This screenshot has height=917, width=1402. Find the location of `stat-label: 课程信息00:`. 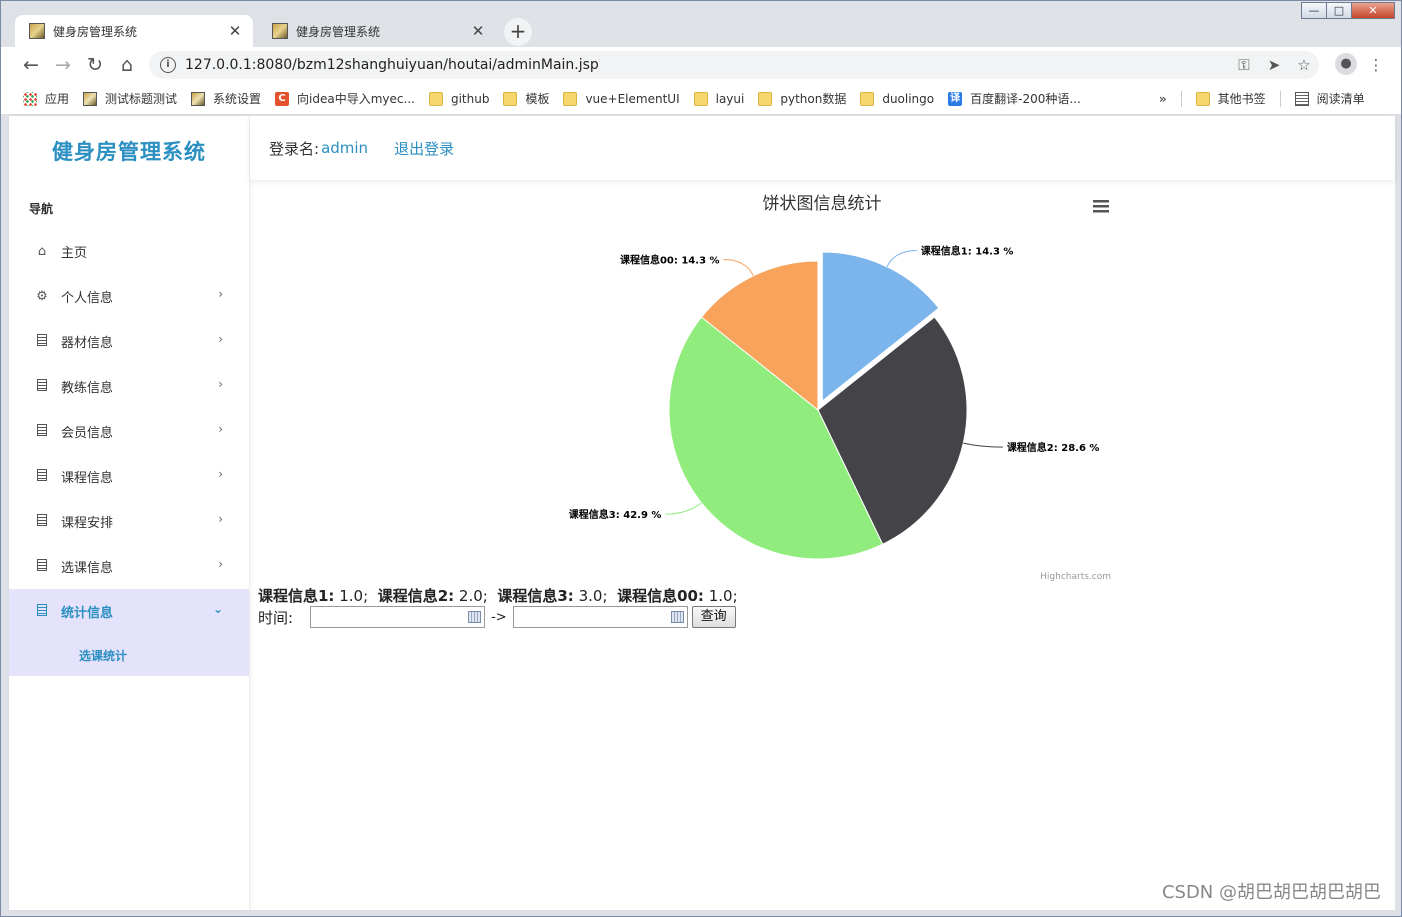

stat-label: 课程信息00: is located at coordinates (660, 596).